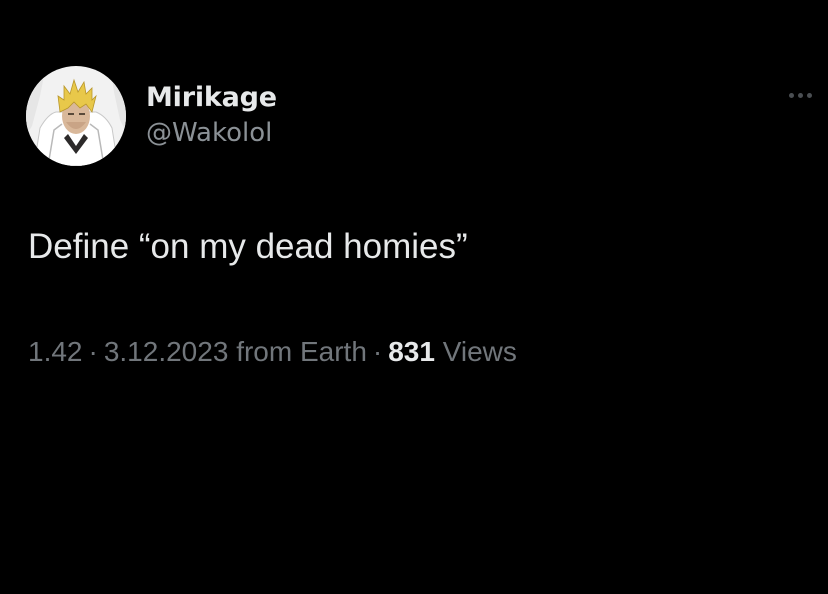  Describe the element at coordinates (411, 351) in the screenshot. I see `views-count: 831` at that location.